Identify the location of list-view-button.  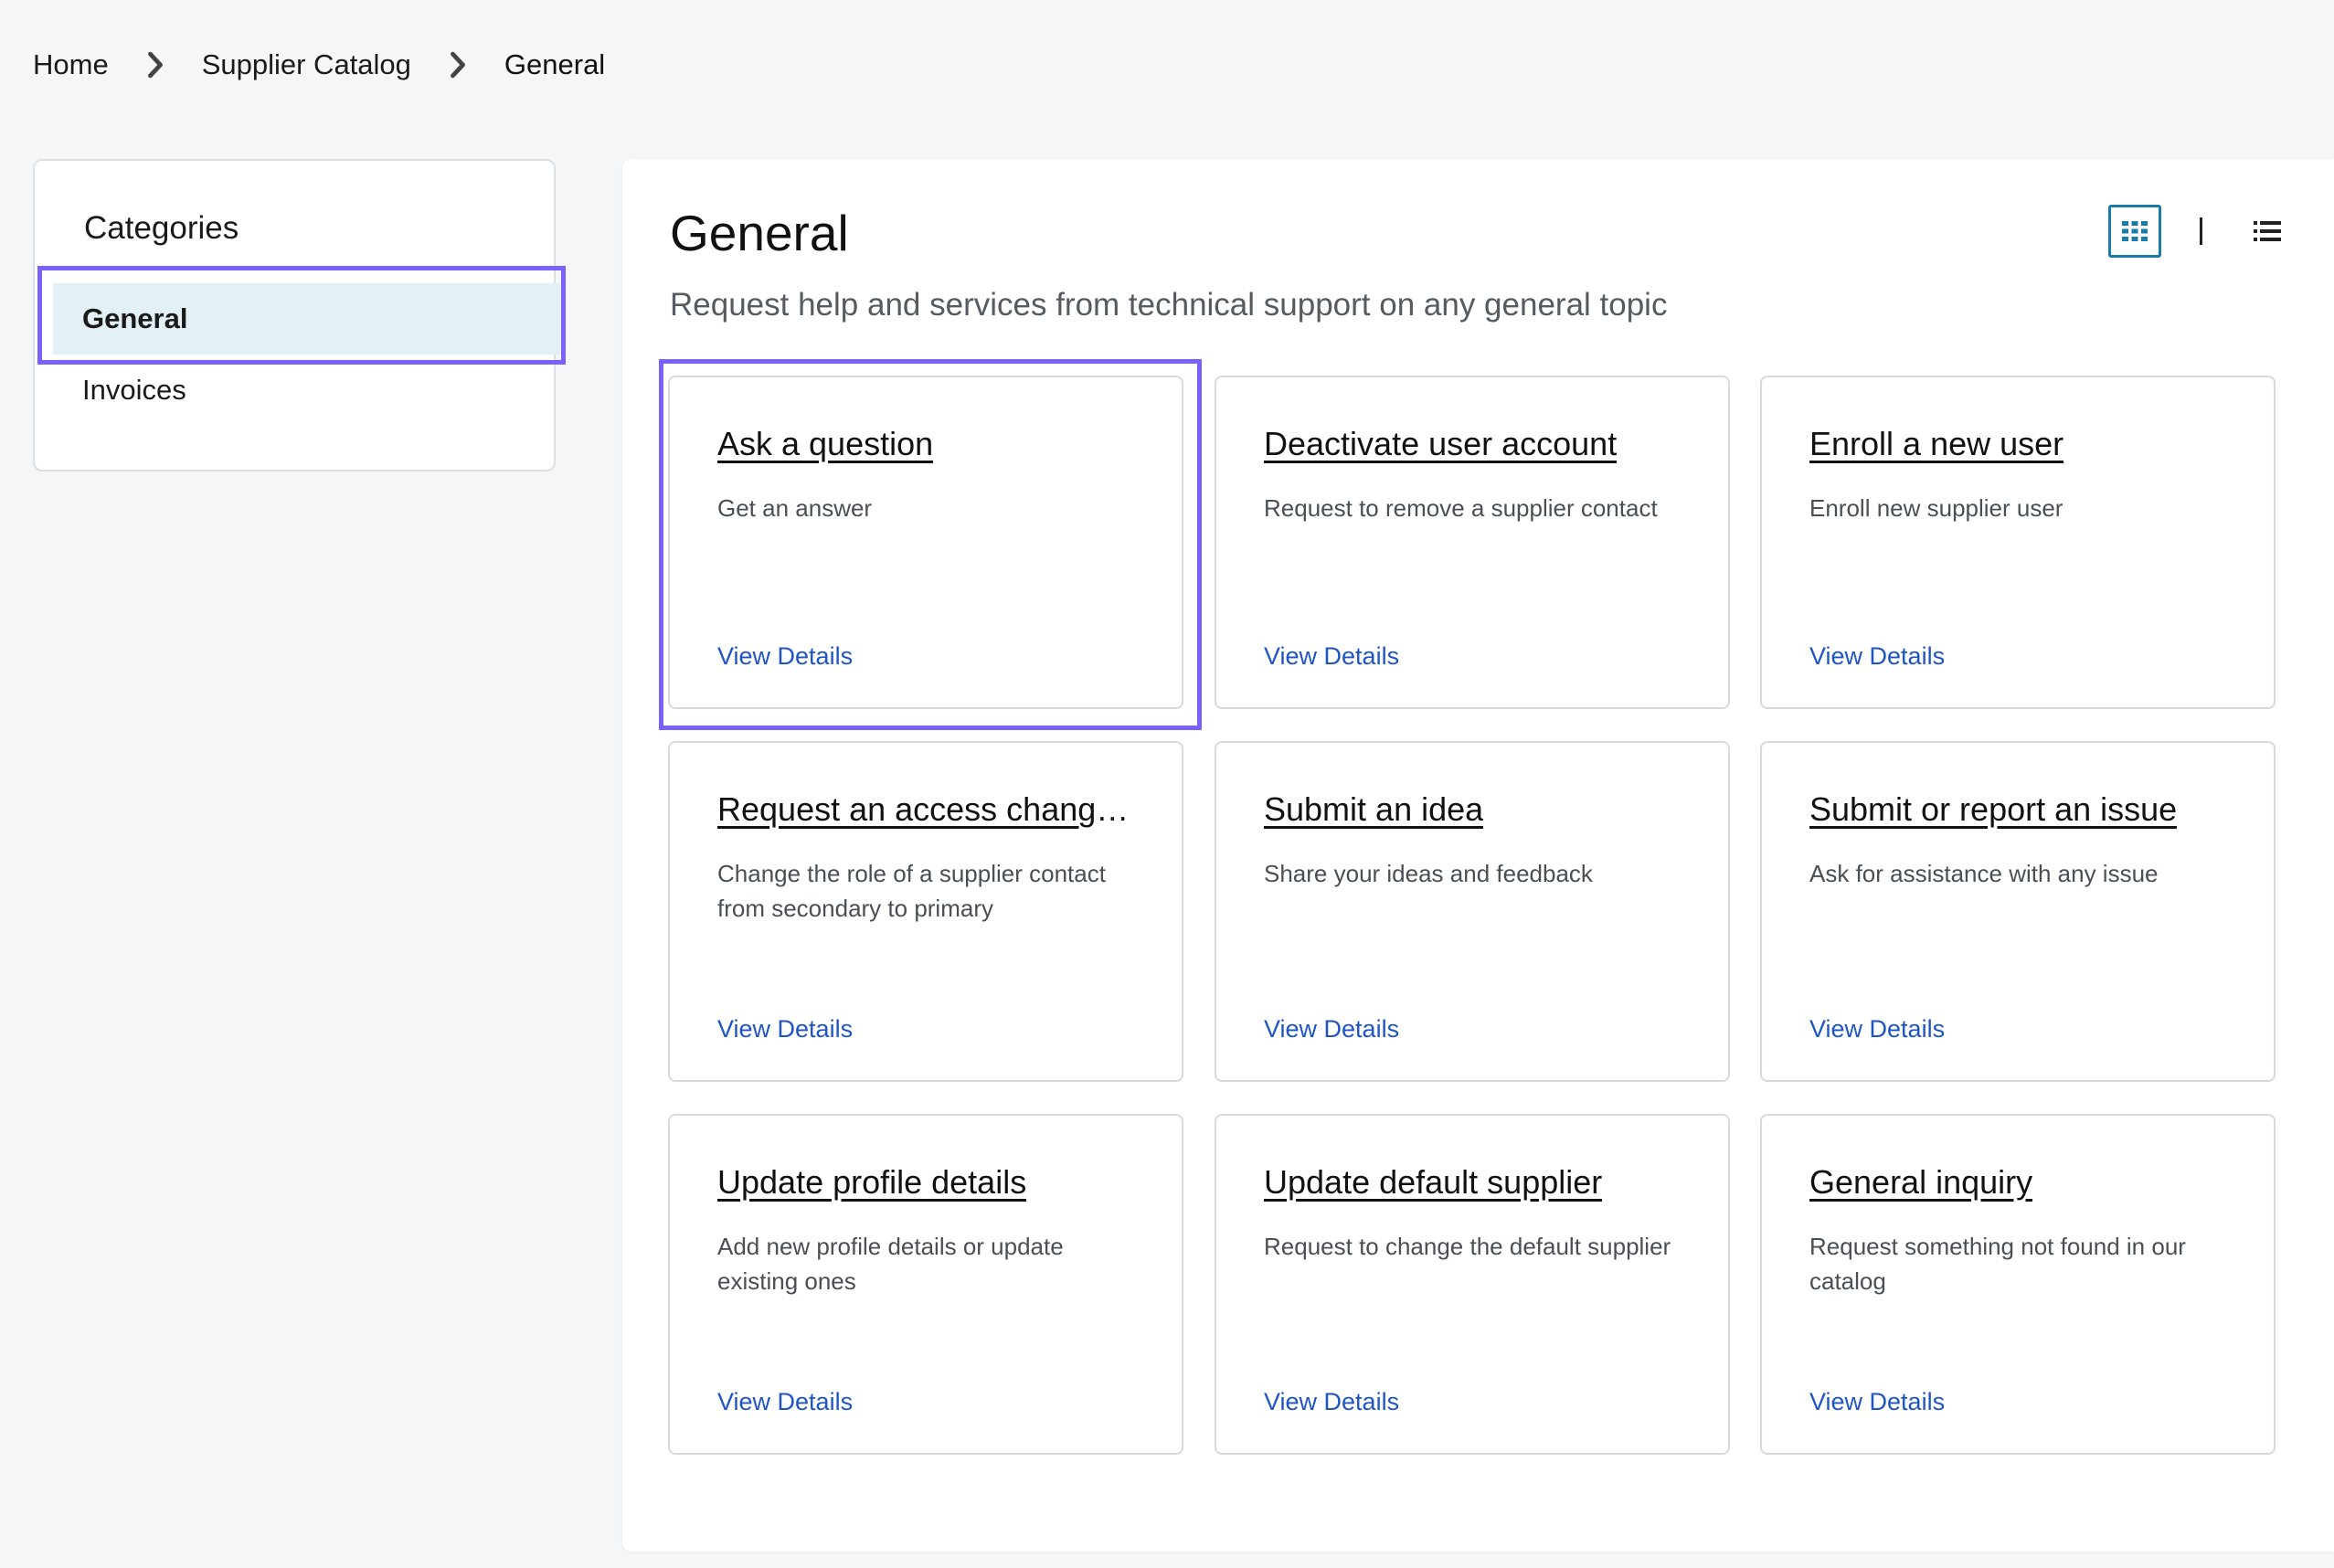
(2267, 232).